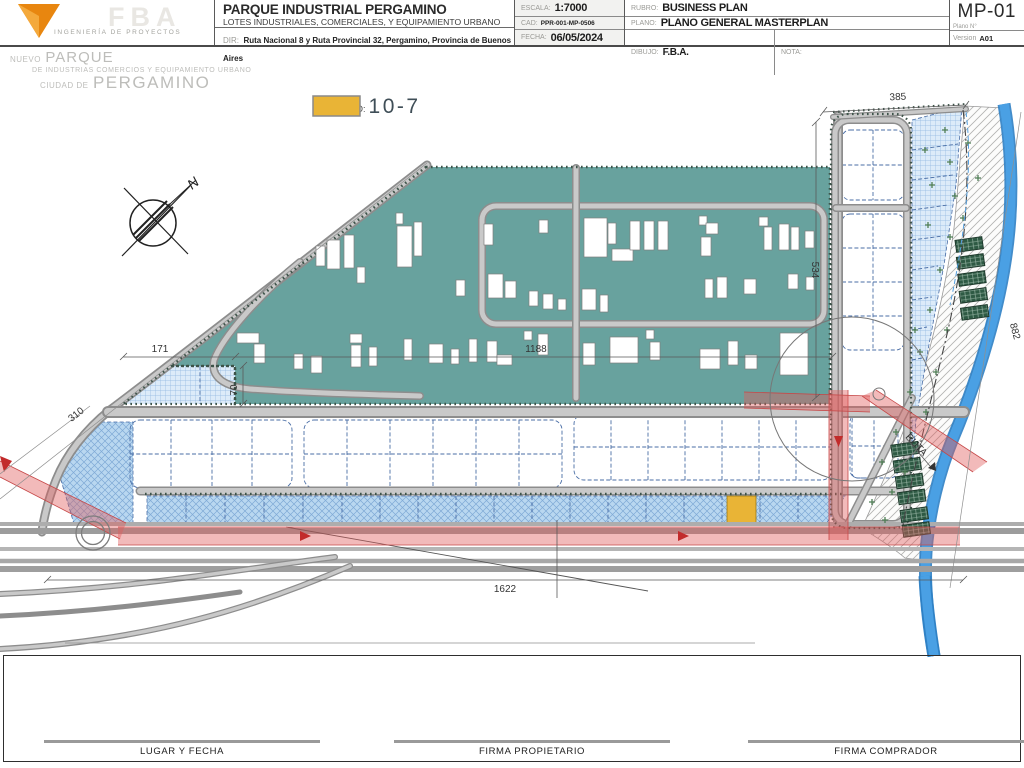 This screenshot has height=768, width=1024. Describe the element at coordinates (532, 751) in the screenshot. I see `owner-label: FIRMA PROPIETARIO` at that location.